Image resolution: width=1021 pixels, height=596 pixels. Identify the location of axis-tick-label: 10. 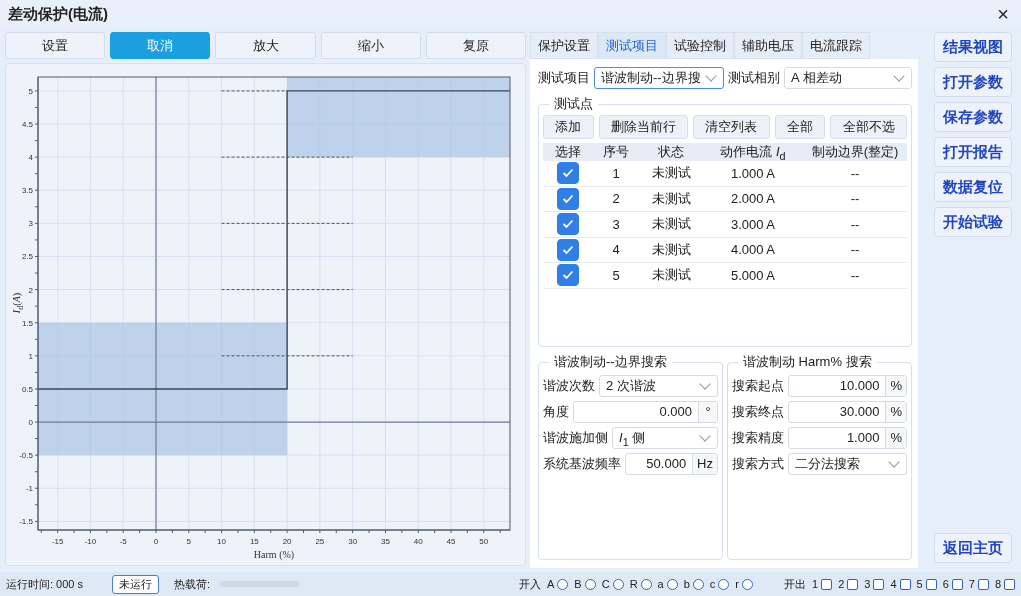
(221, 541).